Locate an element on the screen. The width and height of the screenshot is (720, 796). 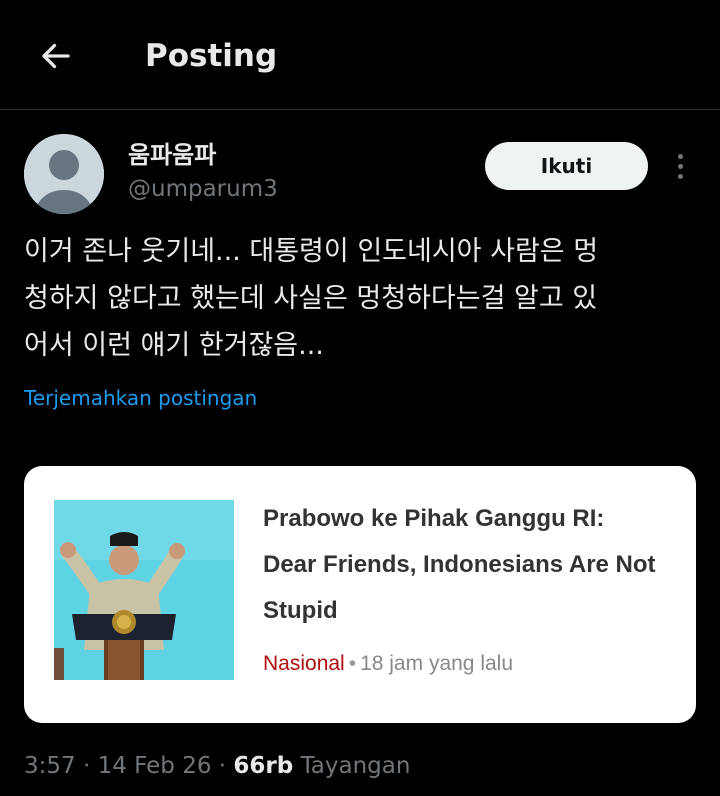
default-avatar-icon is located at coordinates (64, 174).